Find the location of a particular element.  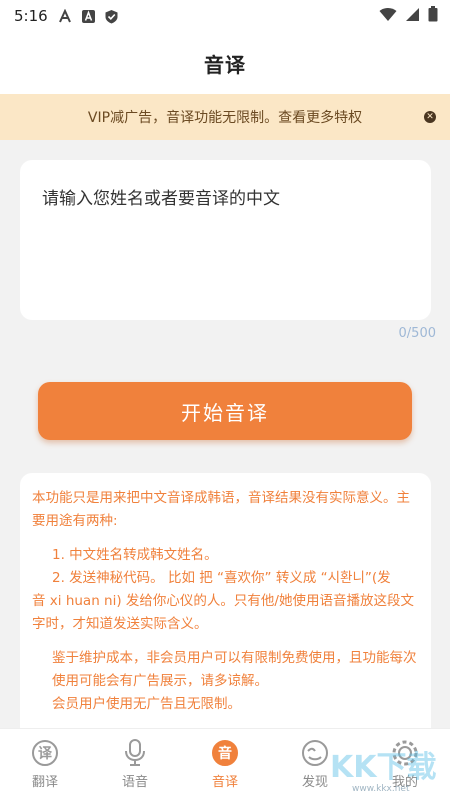

nav-label-transliterate: 音译 is located at coordinates (224, 782).